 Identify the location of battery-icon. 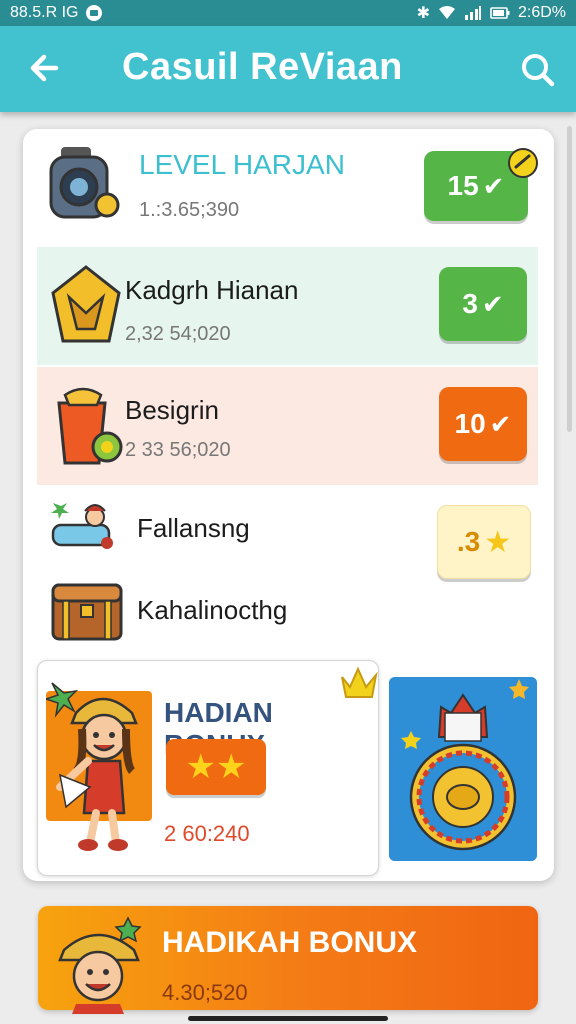
(500, 13).